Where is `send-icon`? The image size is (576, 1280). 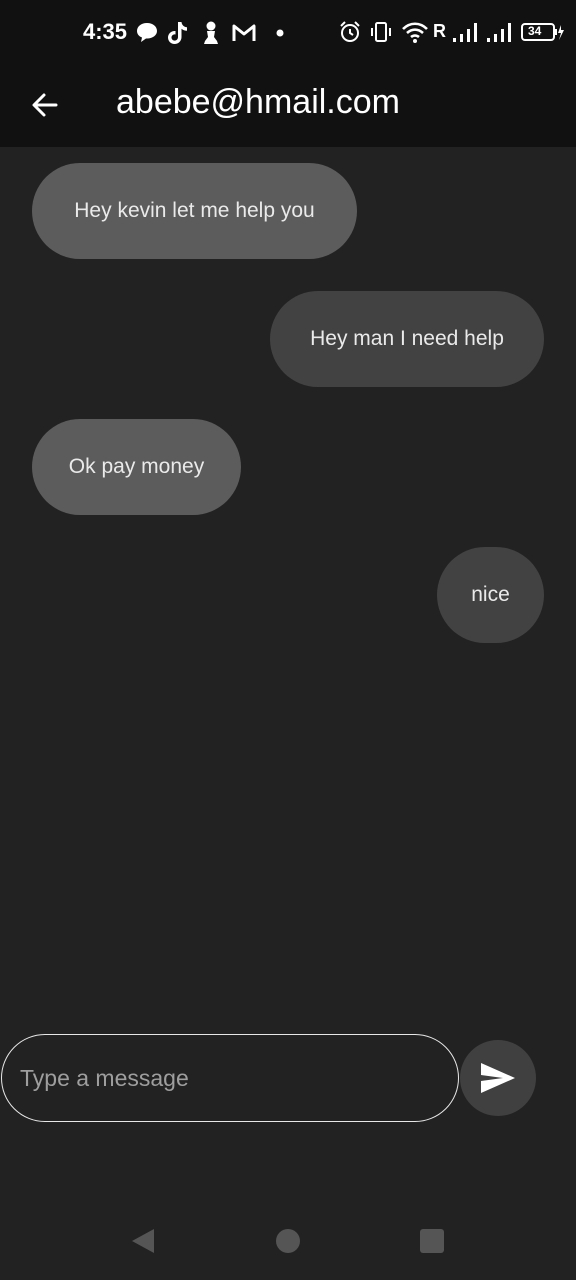 send-icon is located at coordinates (498, 1078).